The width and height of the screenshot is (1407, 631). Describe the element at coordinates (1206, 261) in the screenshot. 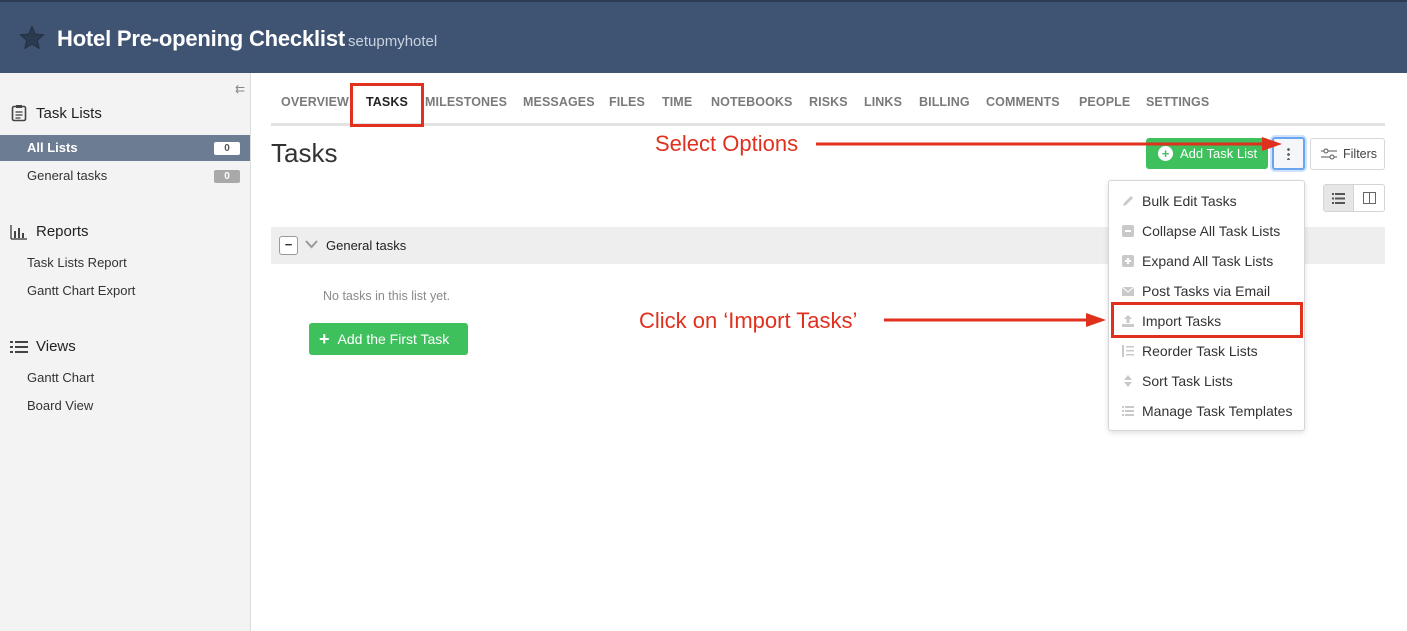

I see `menu-item-expand-all: Expand All Task Lists` at that location.